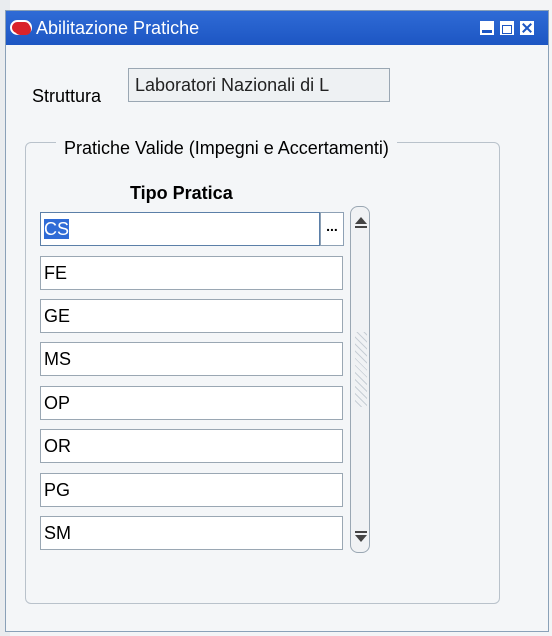 This screenshot has height=636, width=552. I want to click on vertical-scrollbar, so click(360, 379).